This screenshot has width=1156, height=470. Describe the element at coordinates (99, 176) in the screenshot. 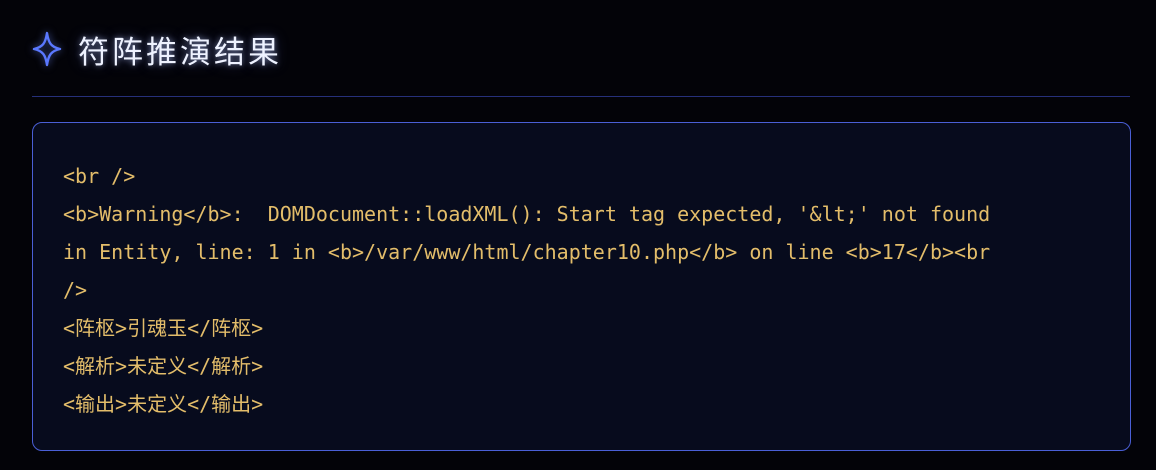

I see `output-line: <br />` at that location.